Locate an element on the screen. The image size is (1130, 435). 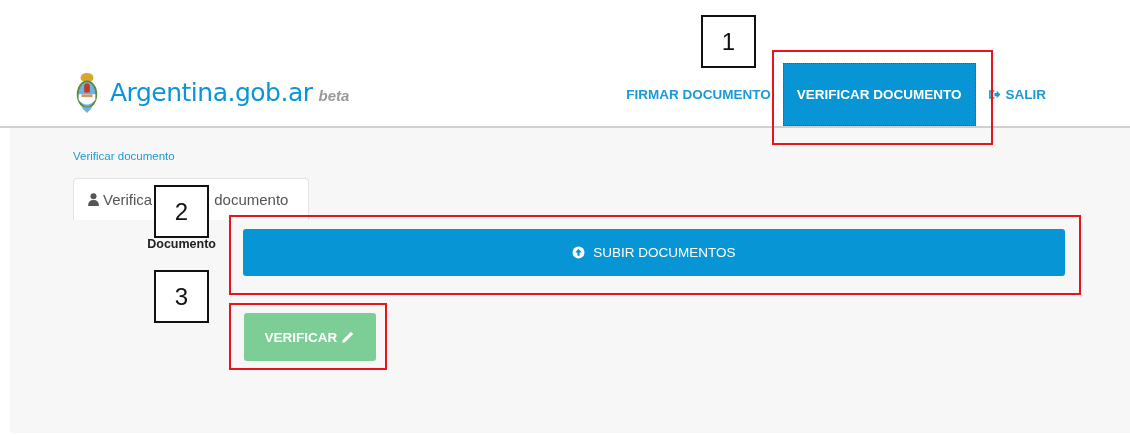
callout-tooltip: 2 is located at coordinates (181, 211).